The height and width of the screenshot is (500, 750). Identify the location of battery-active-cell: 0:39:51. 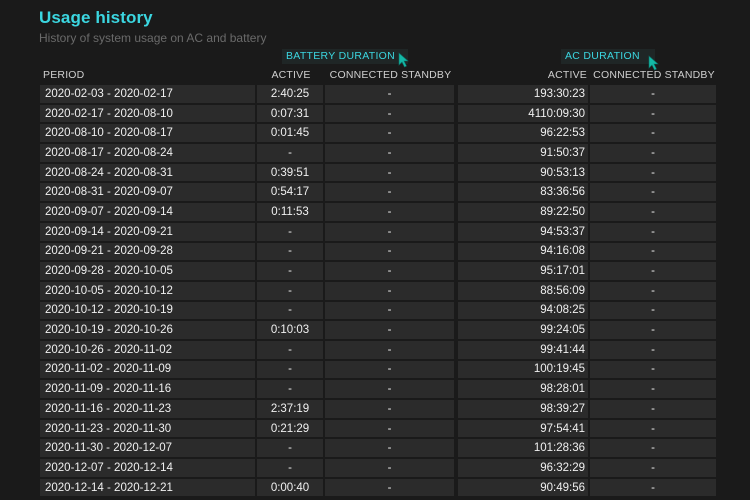
(291, 172).